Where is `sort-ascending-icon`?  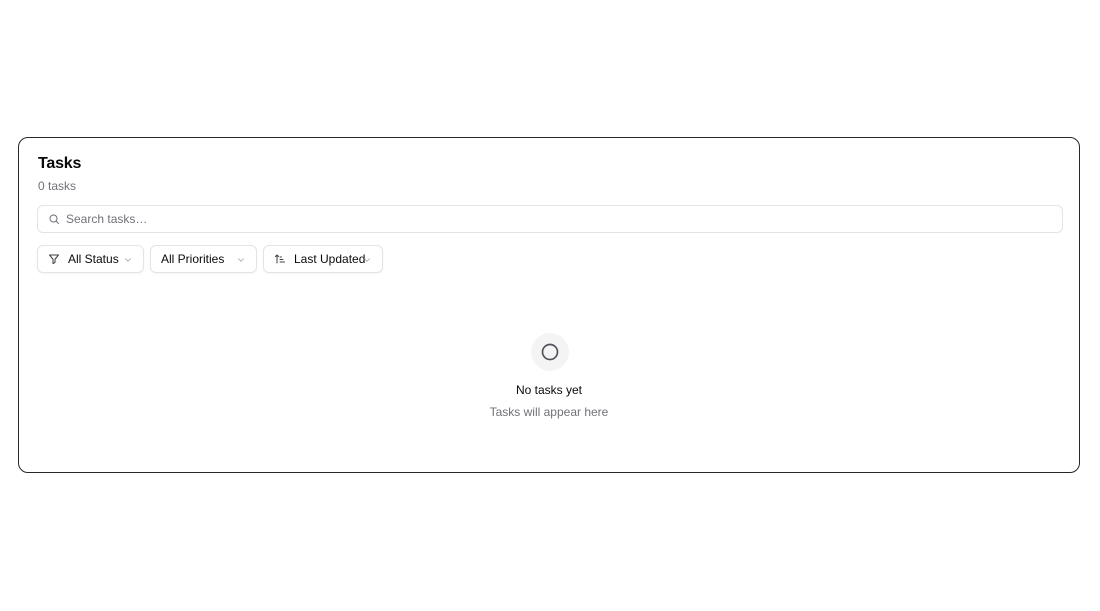
sort-ascending-icon is located at coordinates (280, 259).